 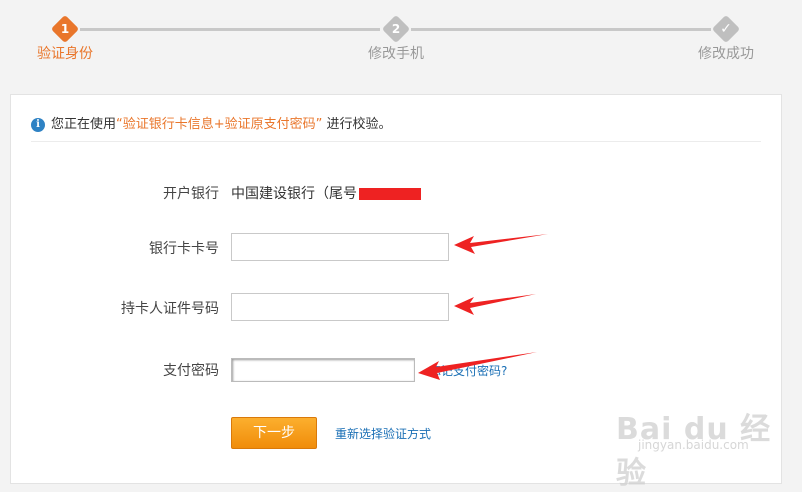 What do you see at coordinates (726, 29) in the screenshot?
I see `checkmark-icon: ✓` at bounding box center [726, 29].